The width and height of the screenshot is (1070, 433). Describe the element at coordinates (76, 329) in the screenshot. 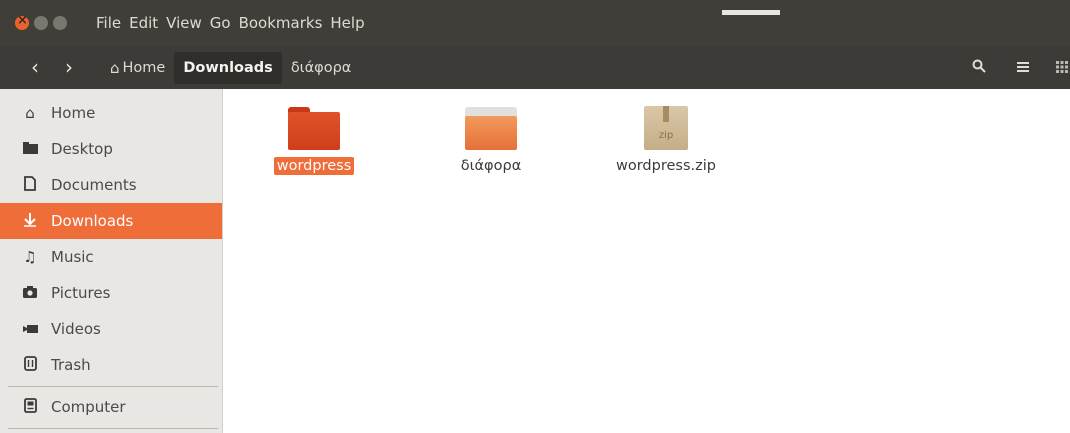

I see `sidebar-item-label: Videos` at that location.